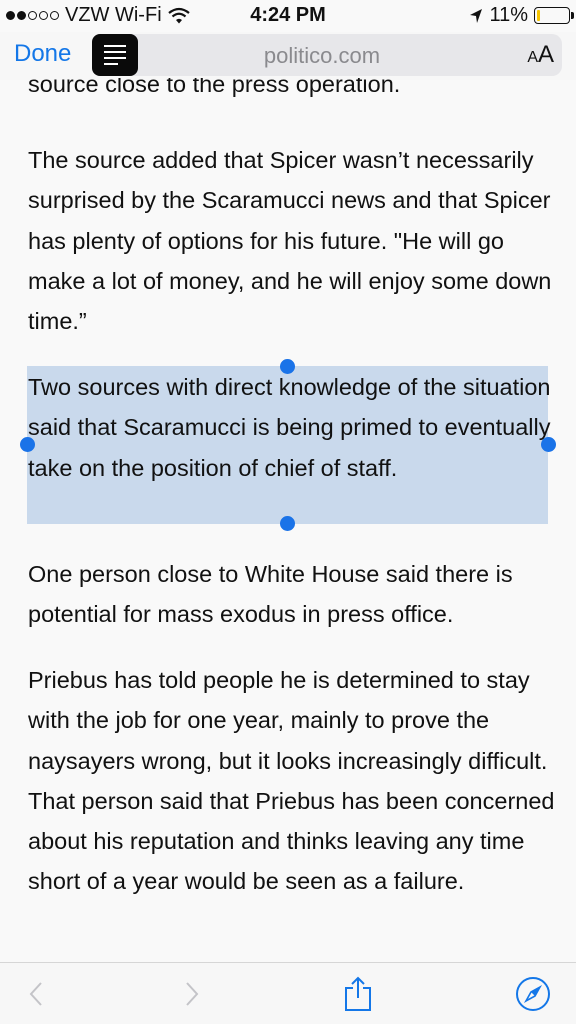 This screenshot has width=576, height=1024. Describe the element at coordinates (322, 56) in the screenshot. I see `url-label: politico.com` at that location.